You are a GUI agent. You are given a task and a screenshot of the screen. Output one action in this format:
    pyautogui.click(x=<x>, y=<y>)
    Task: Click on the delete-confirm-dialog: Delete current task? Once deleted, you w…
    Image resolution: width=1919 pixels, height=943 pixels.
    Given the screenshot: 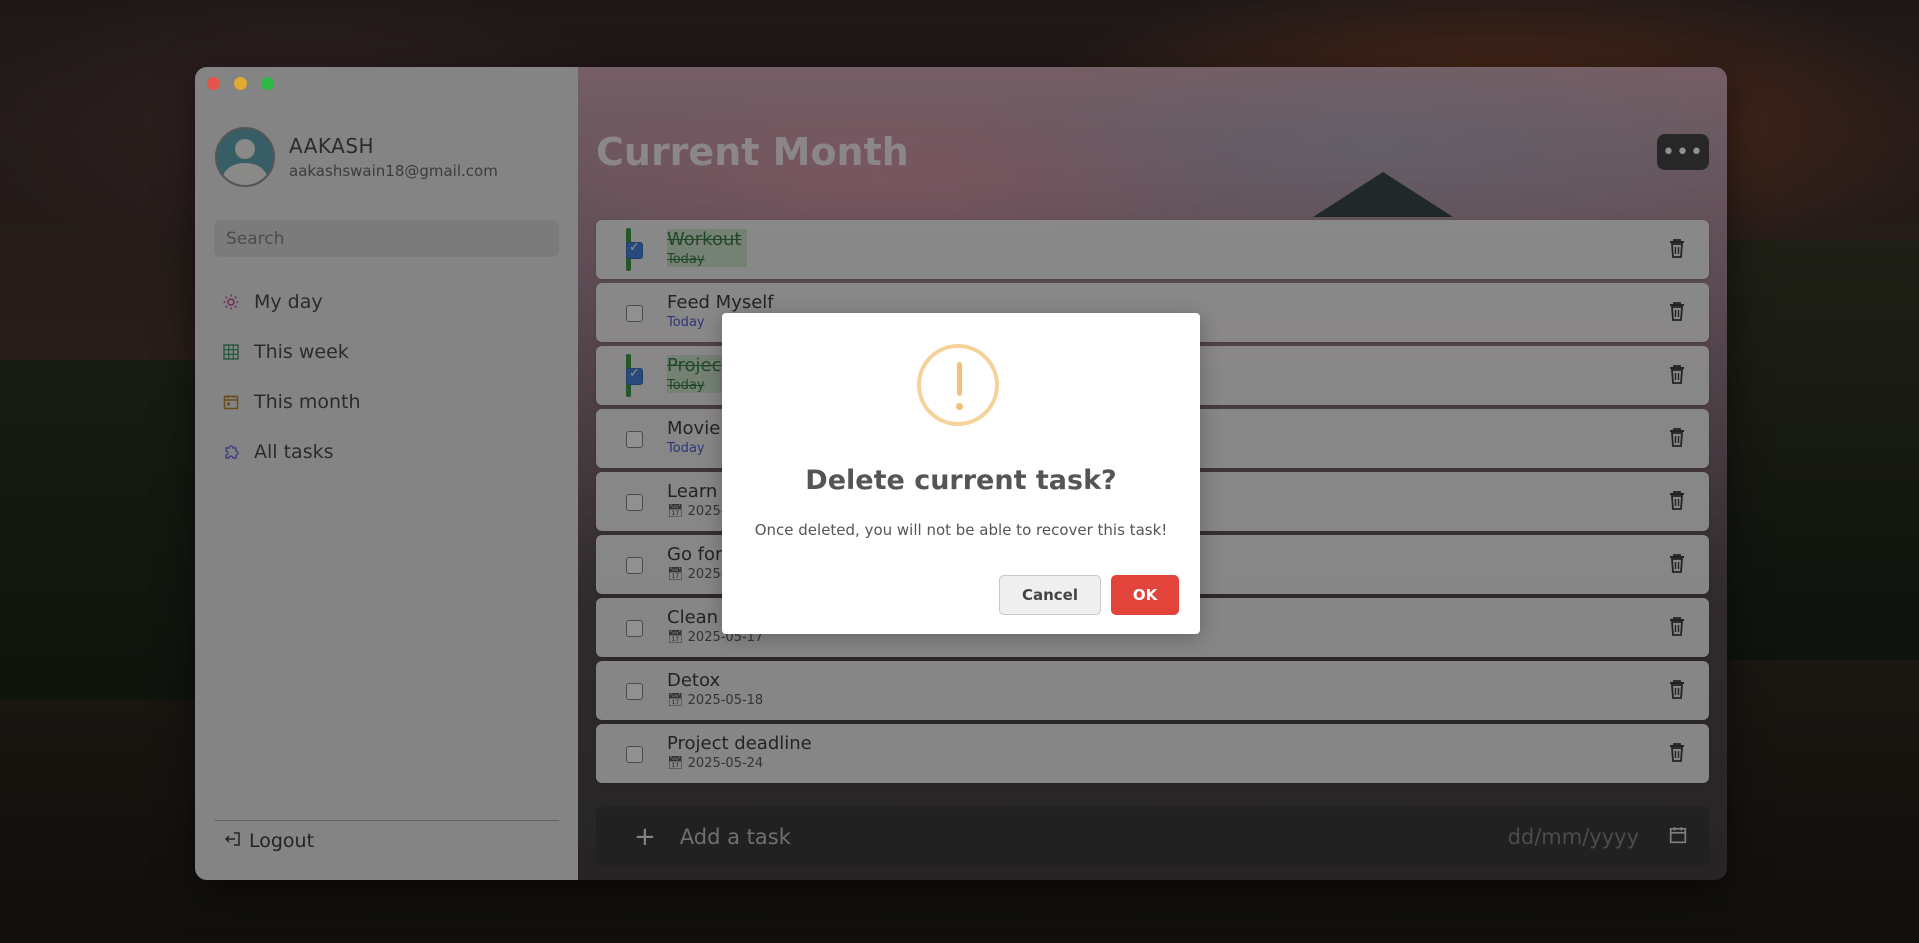 What is the action you would take?
    pyautogui.click(x=961, y=473)
    